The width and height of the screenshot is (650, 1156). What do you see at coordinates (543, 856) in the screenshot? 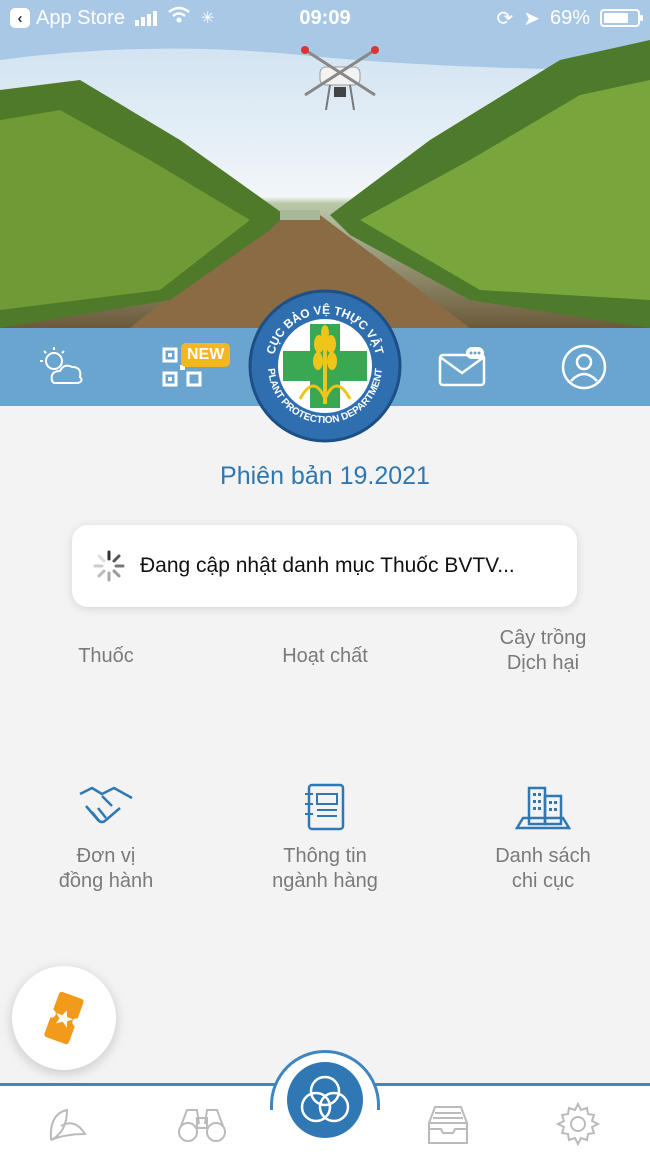
I see `grid-label-line1: Danh sách` at bounding box center [543, 856].